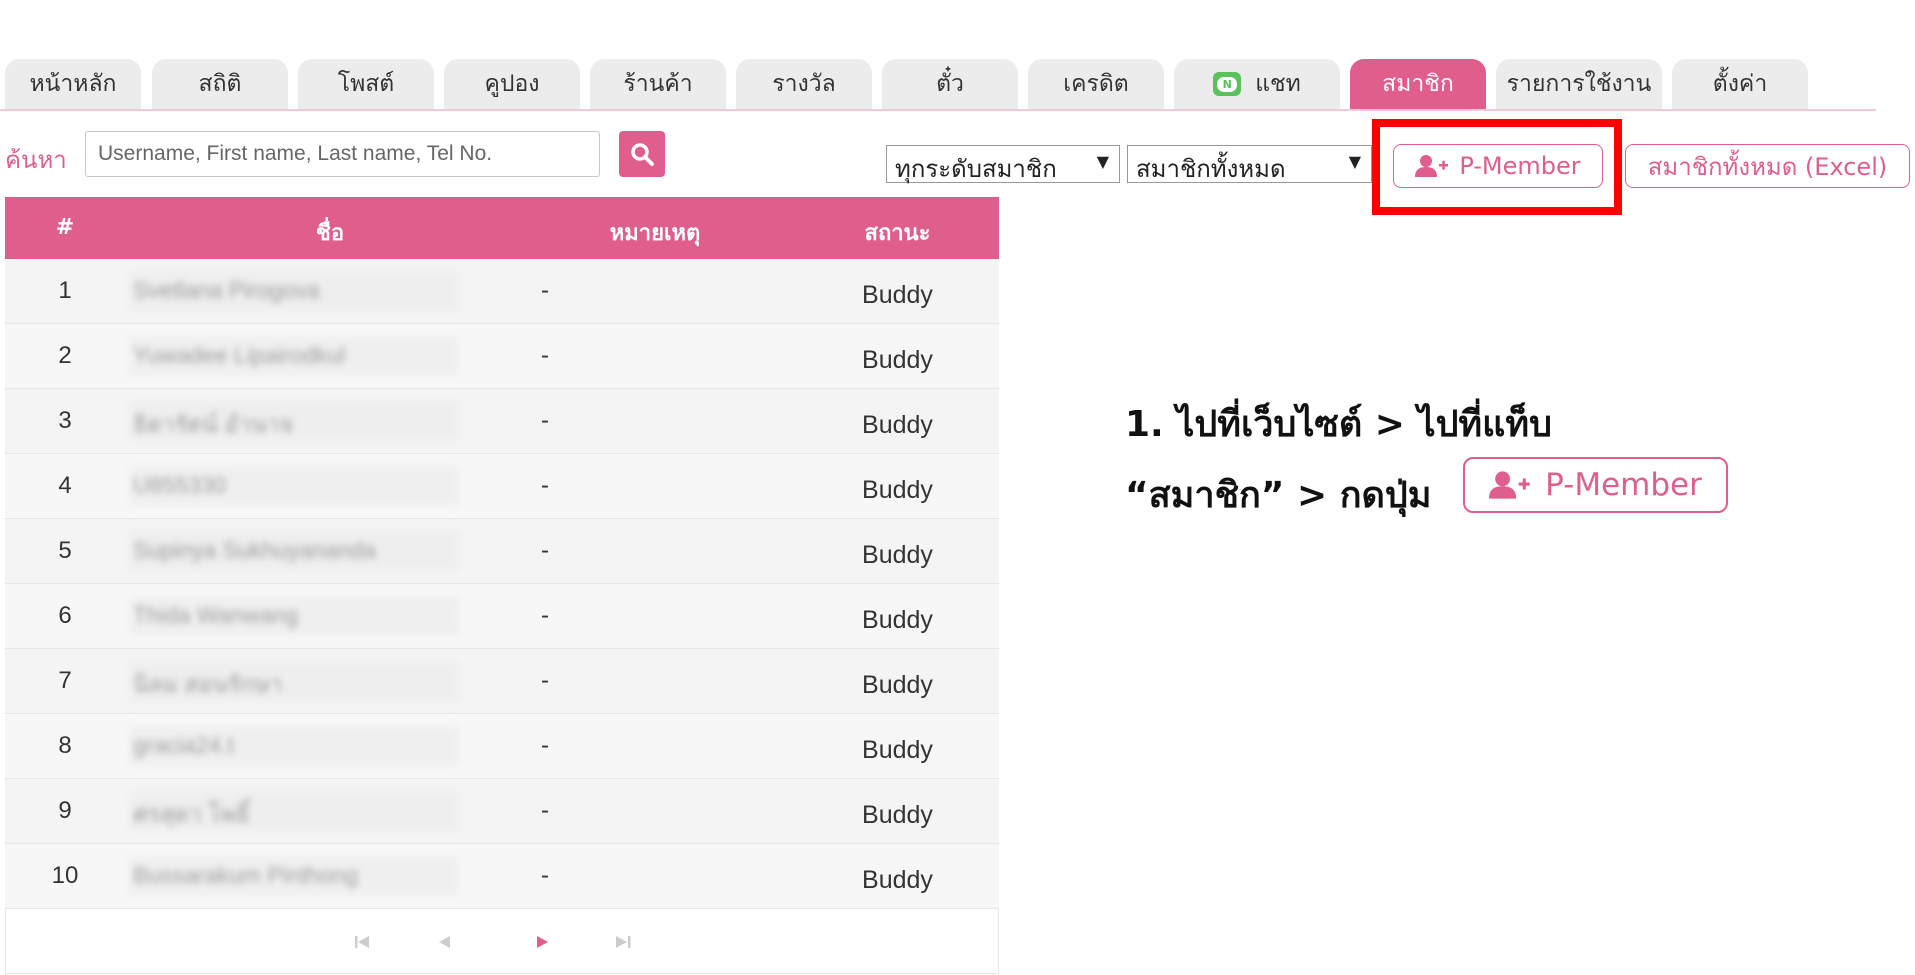 The image size is (1915, 975). I want to click on export-excel-button: สมาชิกทั้งหมด (Excel), so click(1767, 166).